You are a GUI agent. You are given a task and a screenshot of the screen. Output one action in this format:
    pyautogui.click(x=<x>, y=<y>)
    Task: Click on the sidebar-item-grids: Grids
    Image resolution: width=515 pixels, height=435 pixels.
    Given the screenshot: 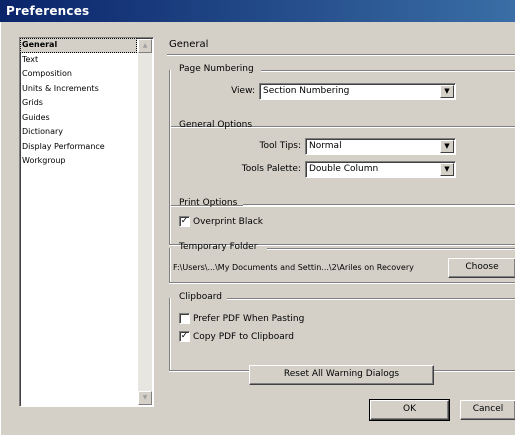 What is the action you would take?
    pyautogui.click(x=78, y=103)
    